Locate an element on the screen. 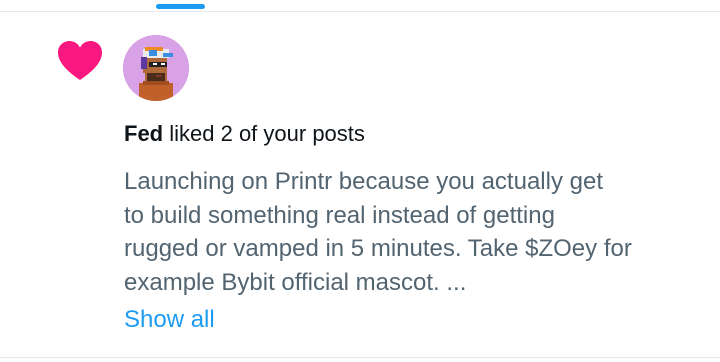  top-divider is located at coordinates (360, 11).